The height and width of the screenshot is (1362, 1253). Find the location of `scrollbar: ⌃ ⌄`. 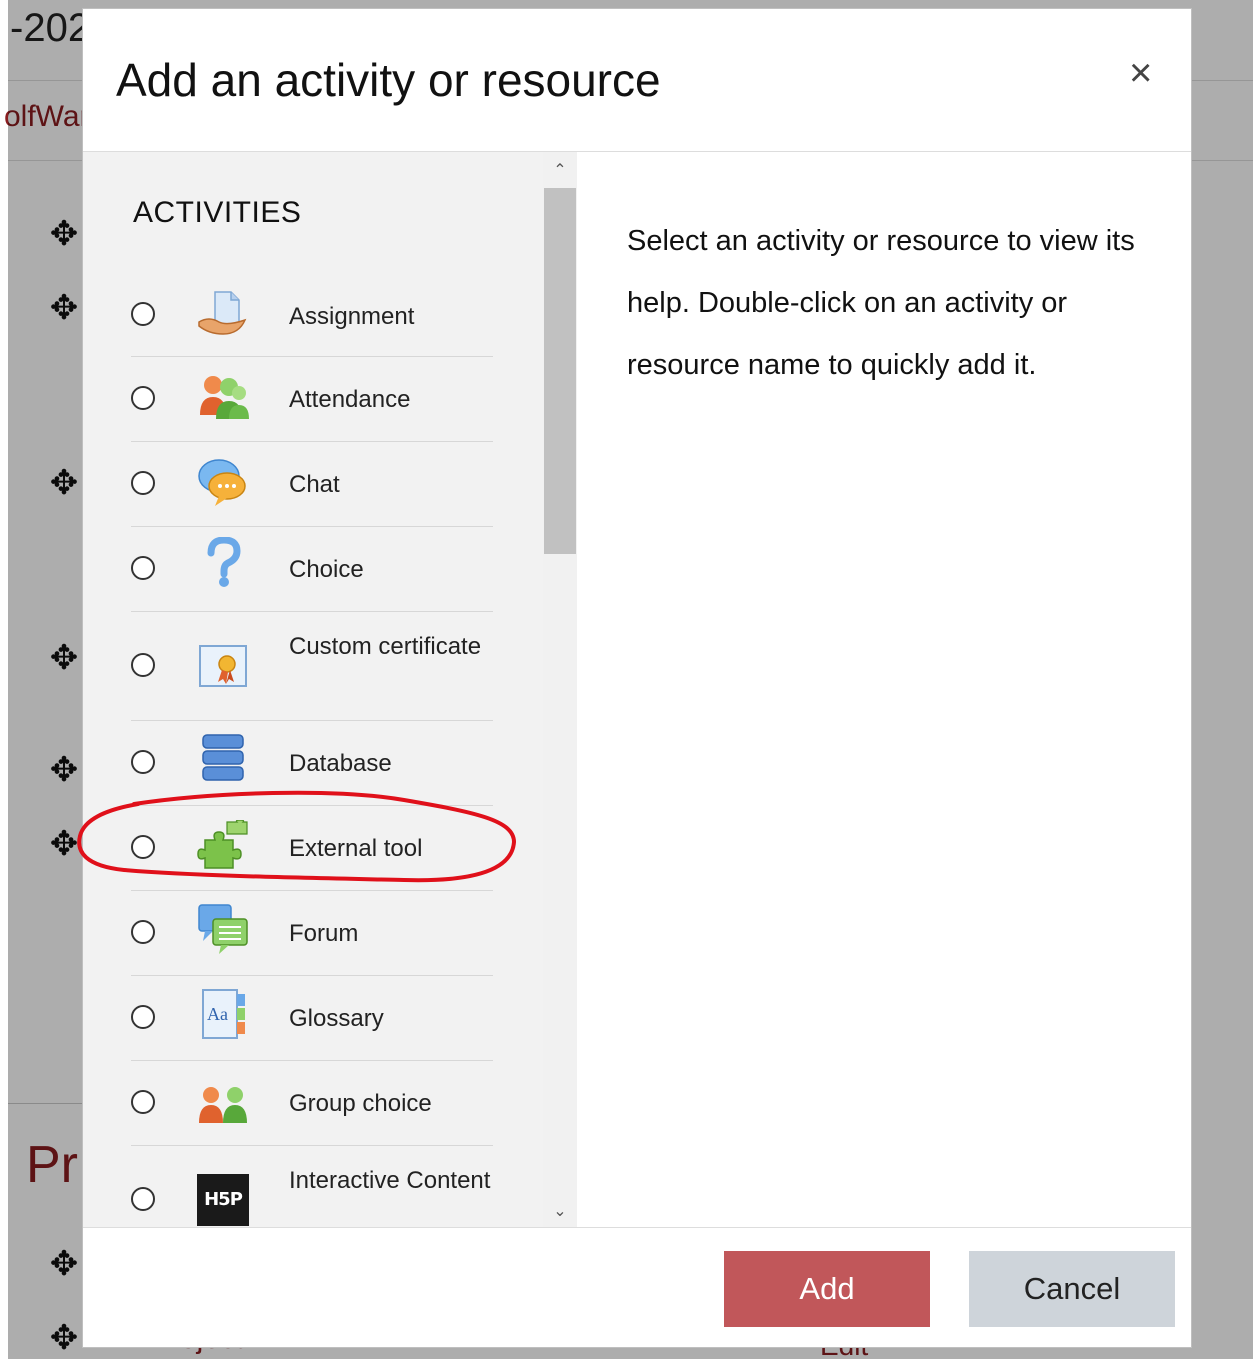

scrollbar: ⌃ ⌄ is located at coordinates (560, 689).